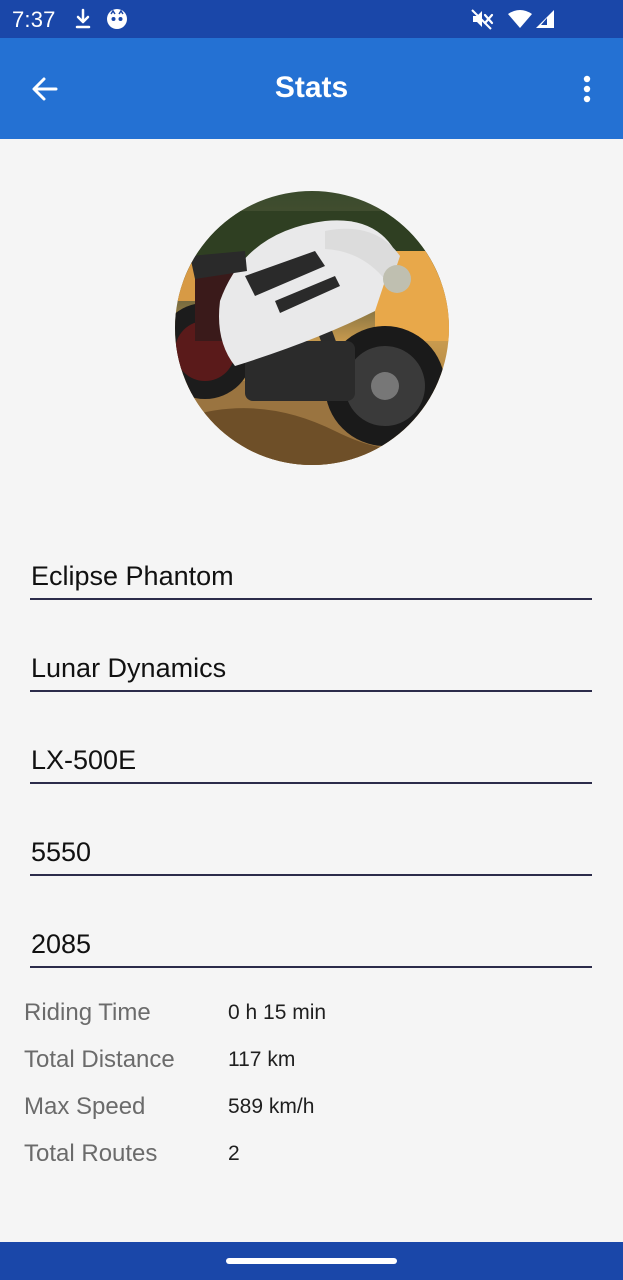  What do you see at coordinates (311, 576) in the screenshot?
I see `vehicle-name-field: Eclipse Phantom` at bounding box center [311, 576].